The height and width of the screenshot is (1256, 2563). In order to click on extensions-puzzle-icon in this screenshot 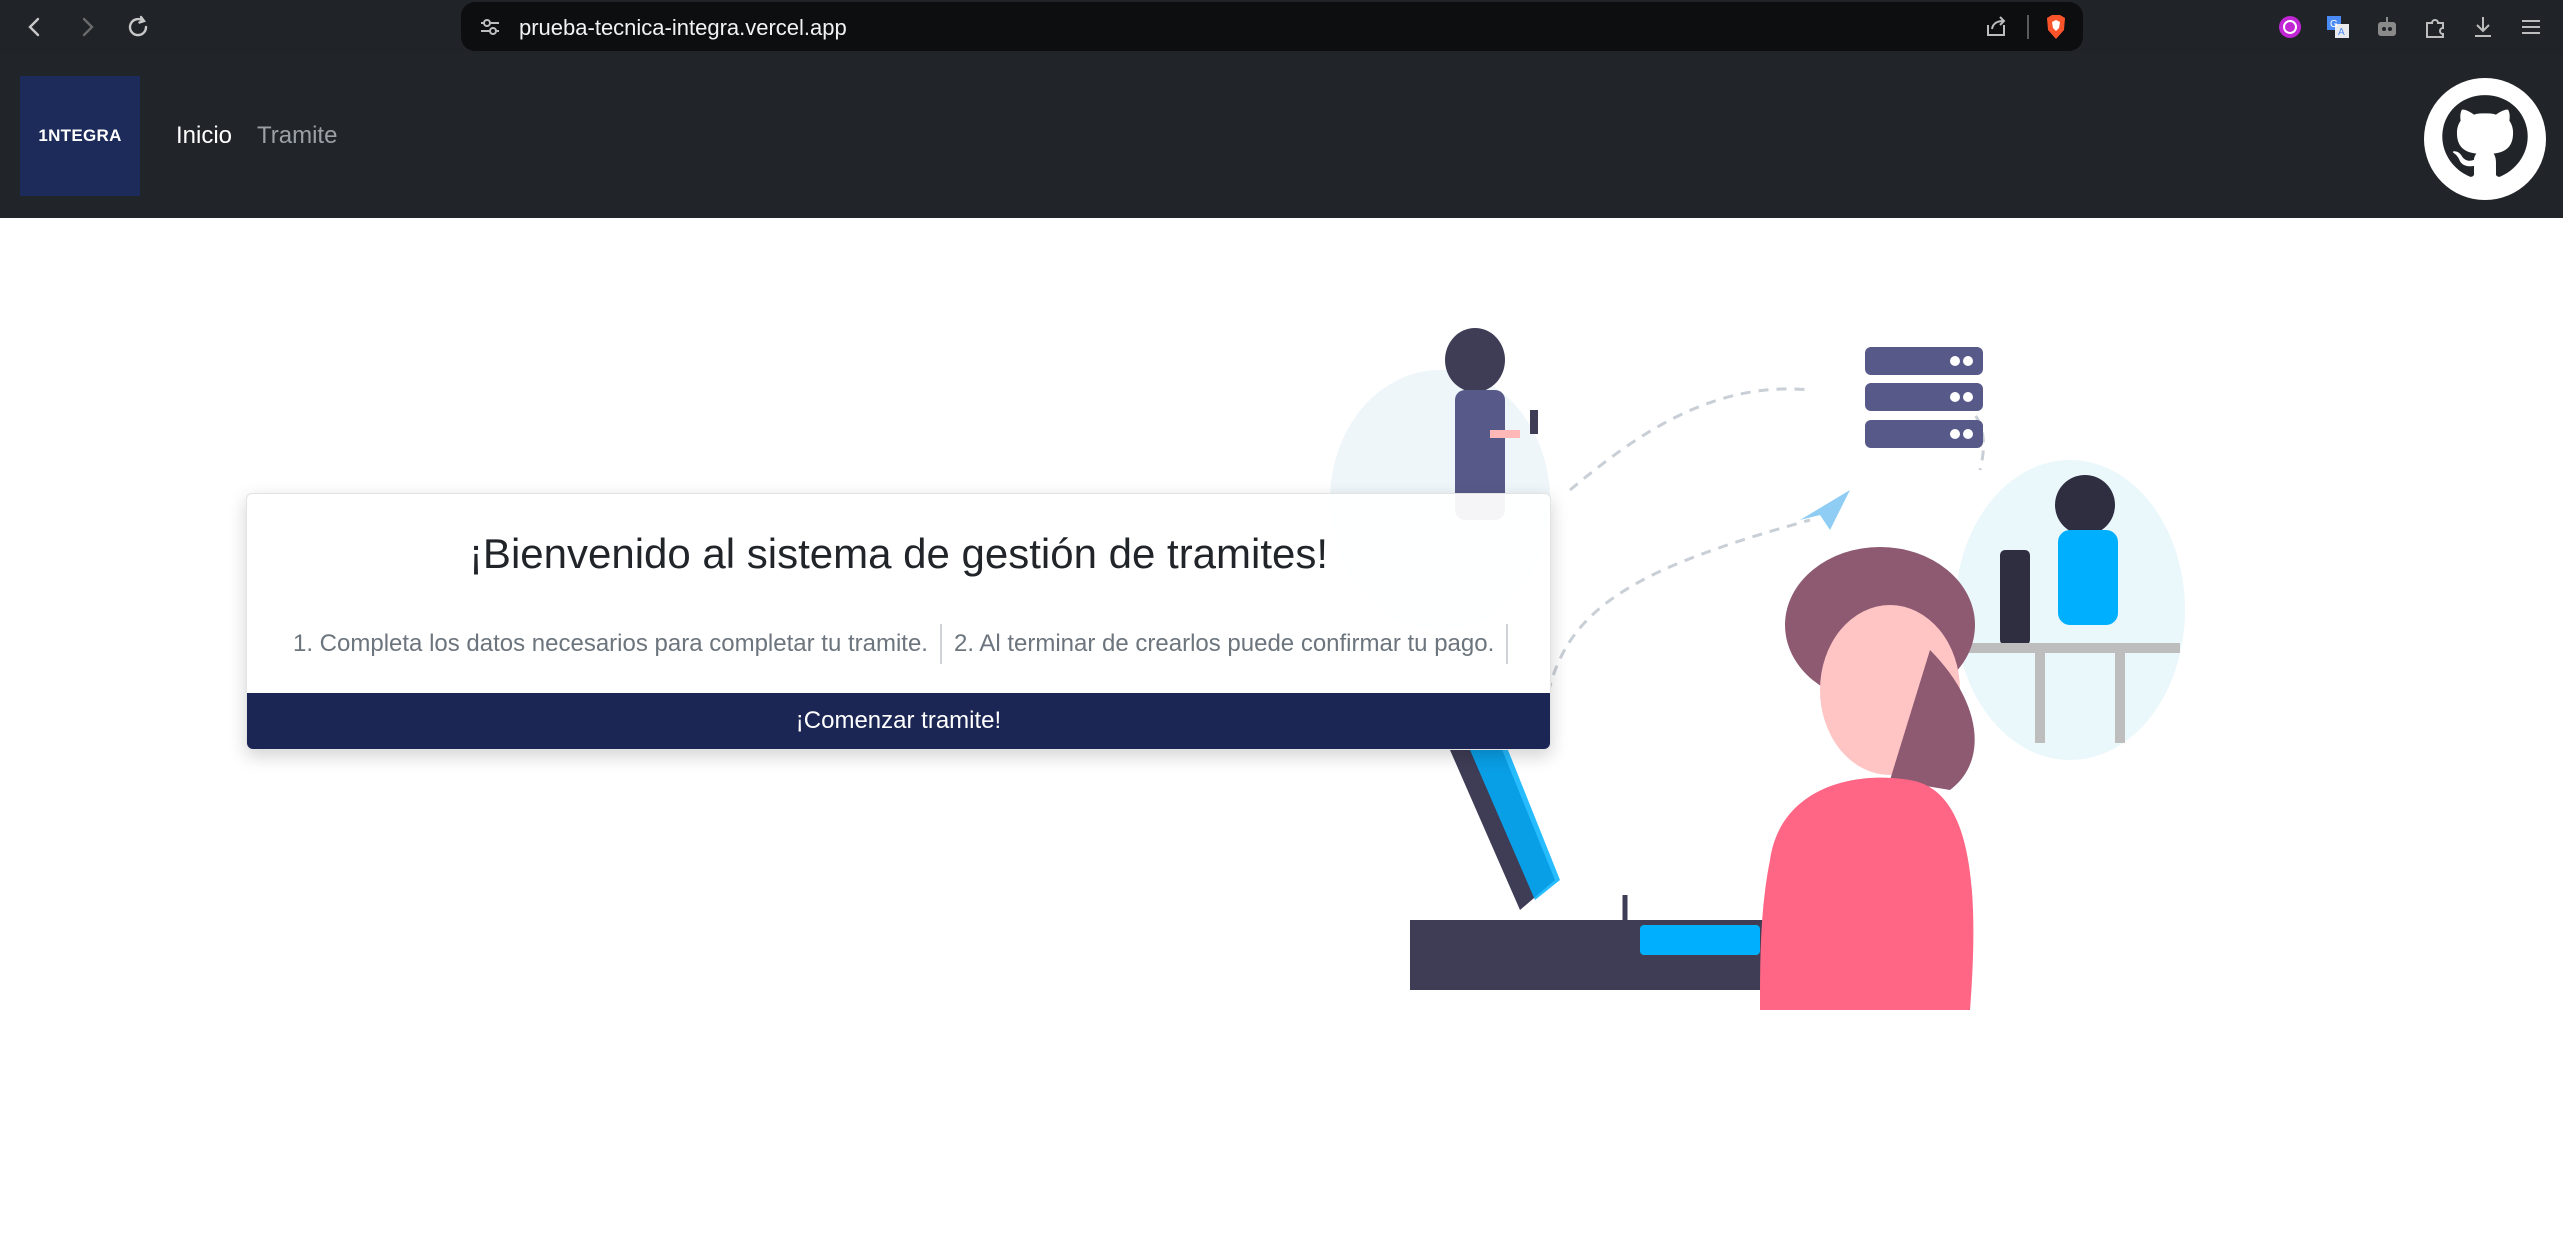, I will do `click(2435, 27)`.